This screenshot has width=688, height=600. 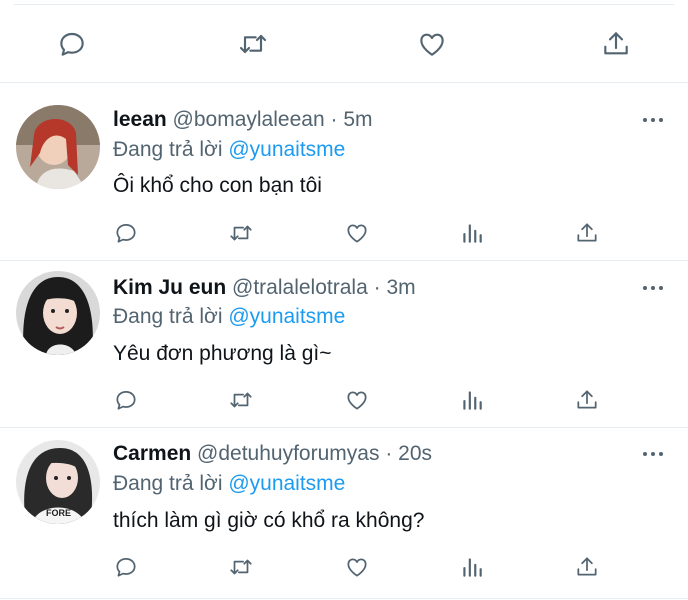 What do you see at coordinates (269, 520) in the screenshot?
I see `tweet-text: thích làm gì giờ có khổ ra không?` at bounding box center [269, 520].